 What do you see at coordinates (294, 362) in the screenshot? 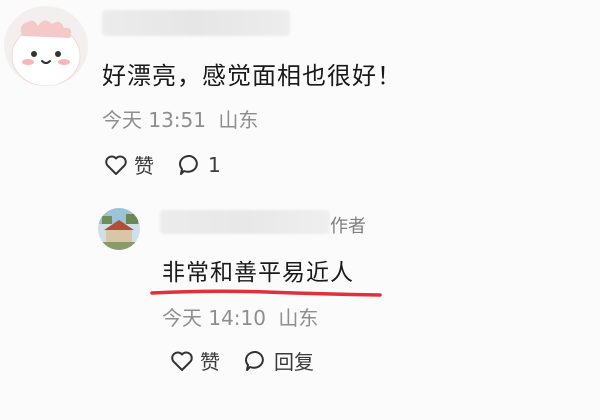
I see `reply-label: 回复` at bounding box center [294, 362].